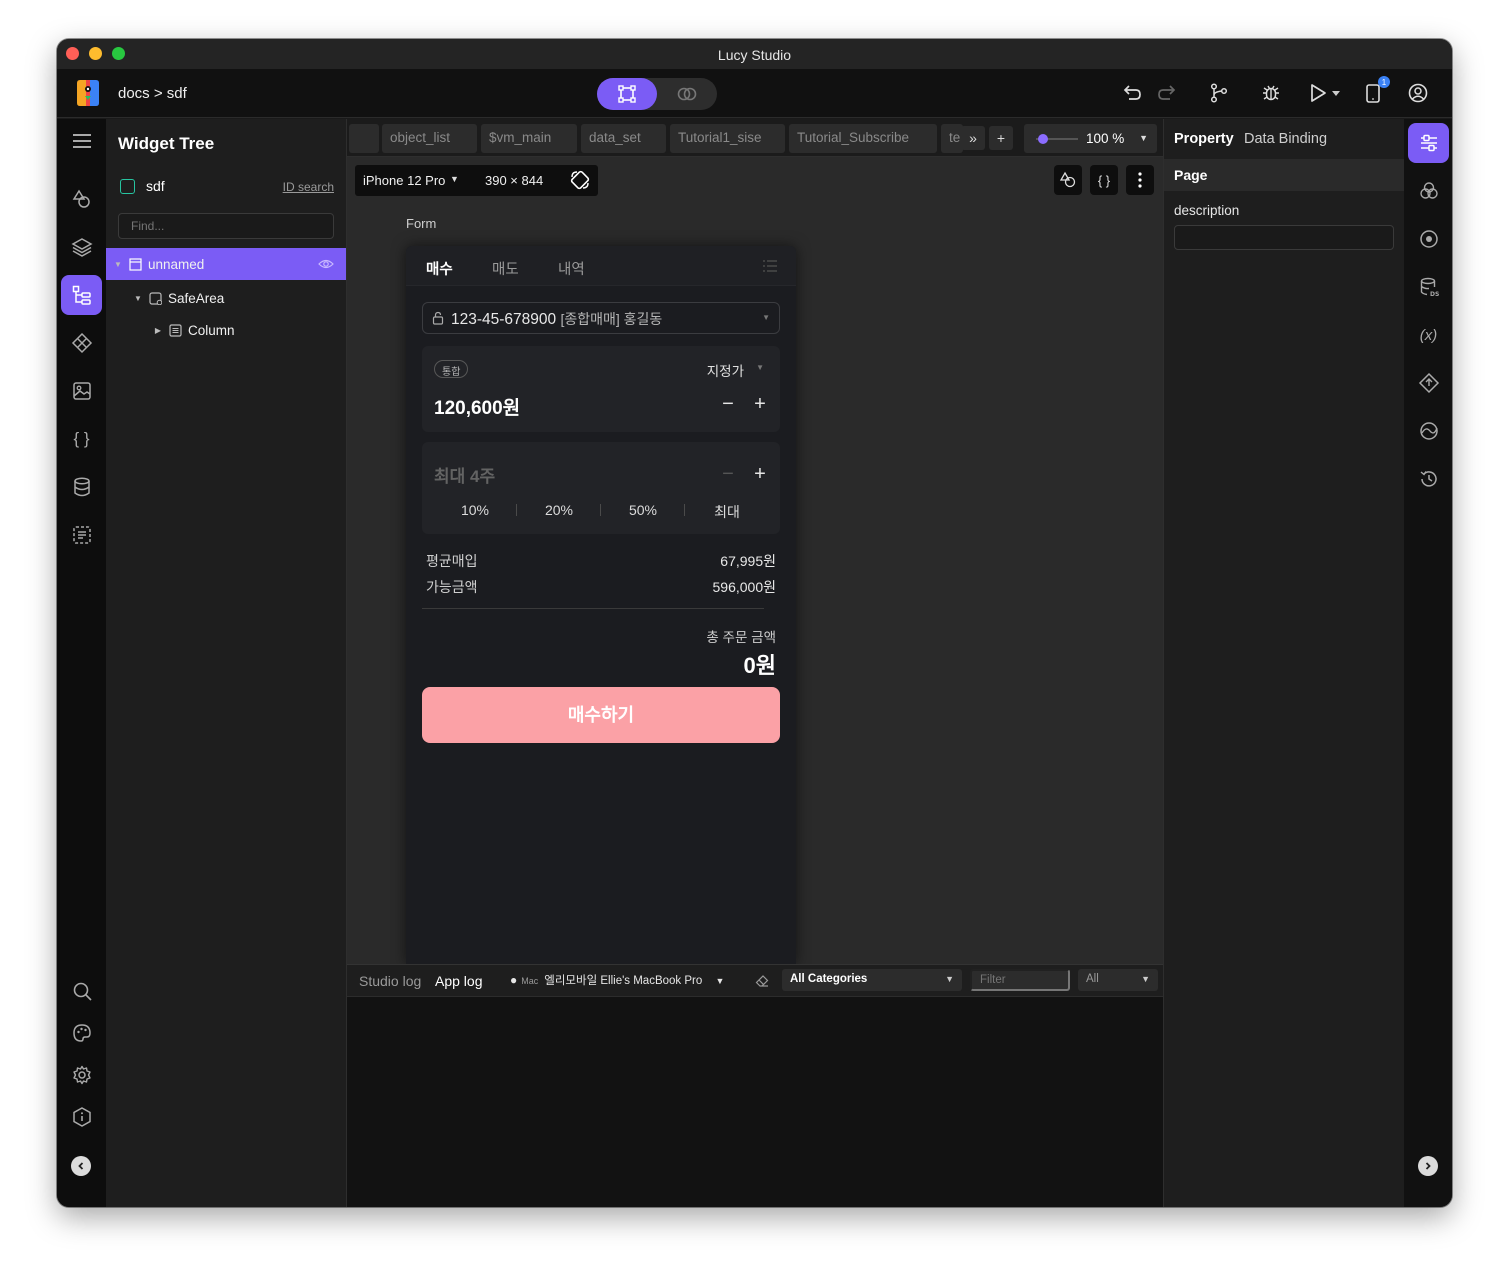 The height and width of the screenshot is (1282, 1509). Describe the element at coordinates (81, 1075) in the screenshot. I see `settings-gear-icon` at that location.